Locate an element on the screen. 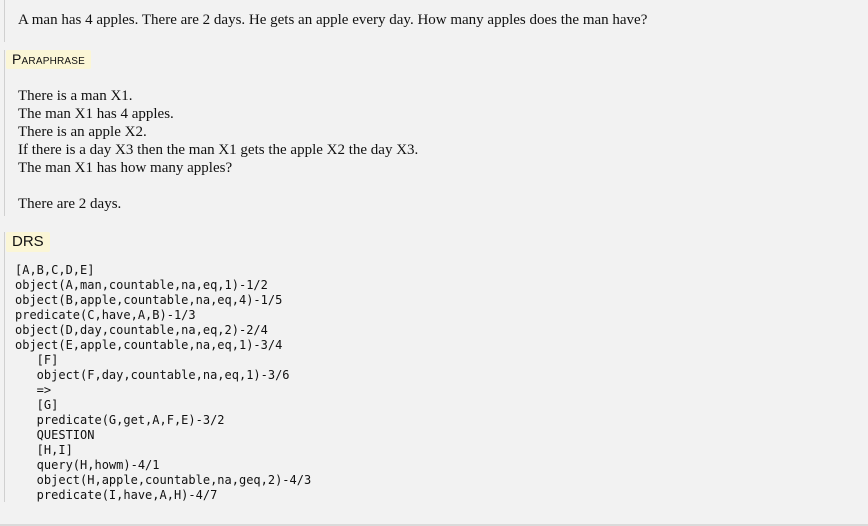  drs-line: QUESTION is located at coordinates (55, 435).